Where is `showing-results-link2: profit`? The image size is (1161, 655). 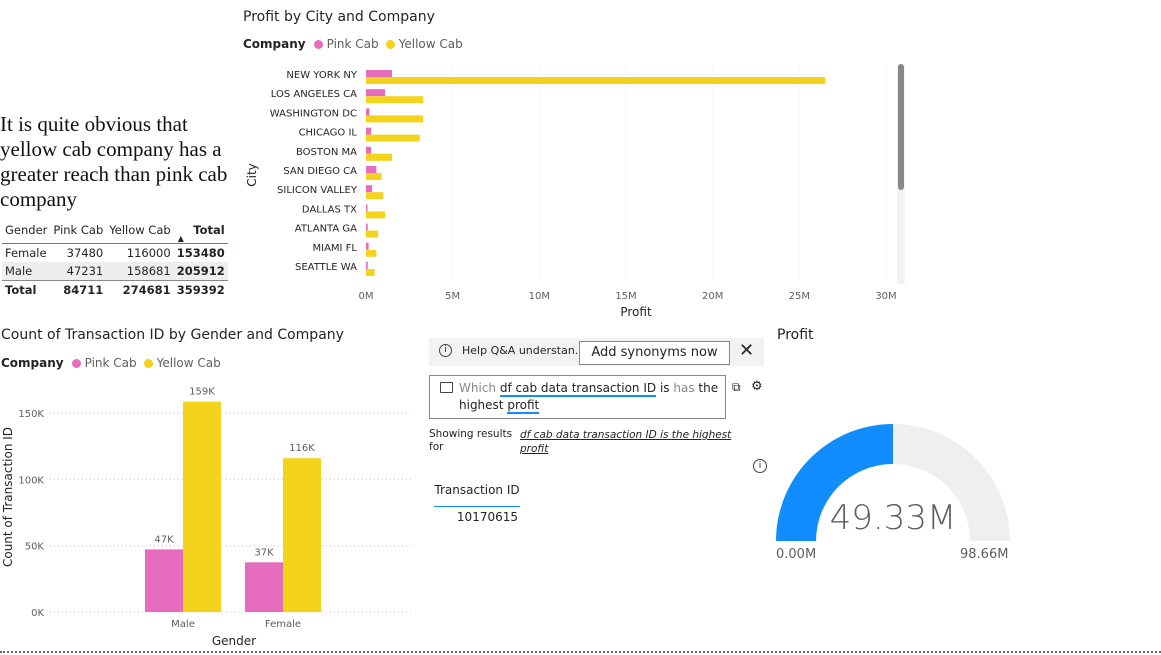
showing-results-link2: profit is located at coordinates (534, 449).